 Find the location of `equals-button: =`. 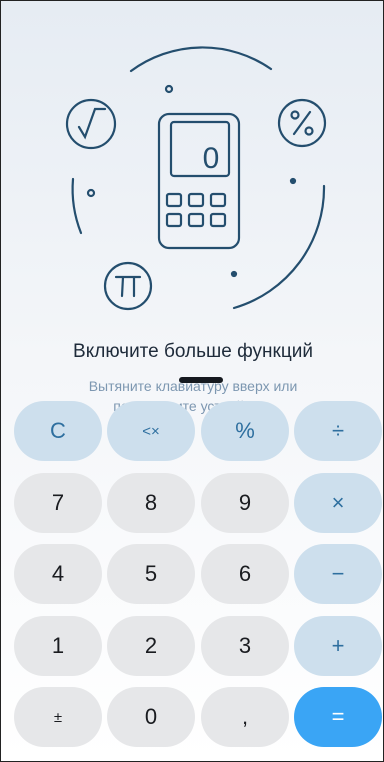

equals-button: = is located at coordinates (338, 717).